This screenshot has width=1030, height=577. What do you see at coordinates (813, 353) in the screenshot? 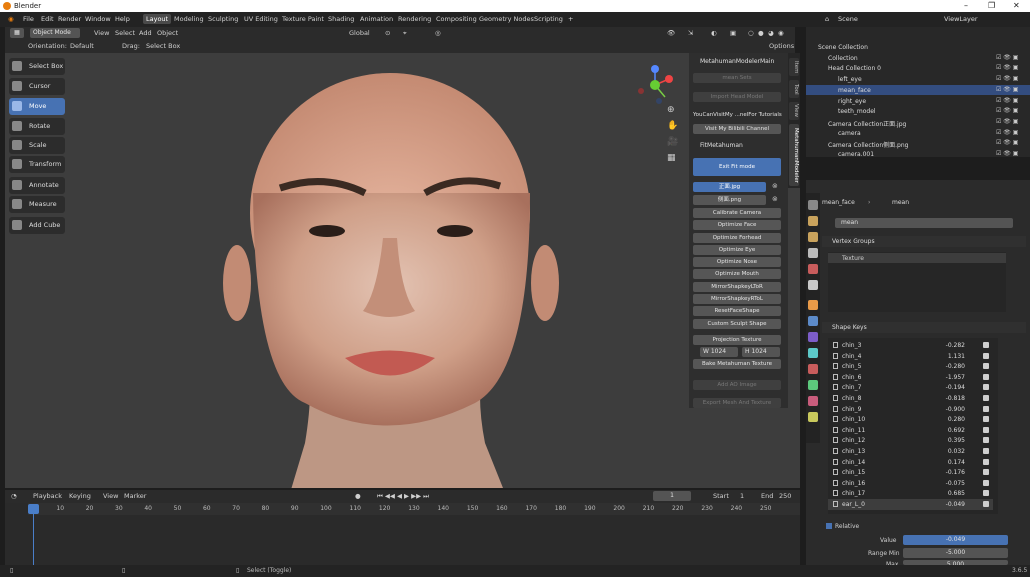
I see `physics-icon` at bounding box center [813, 353].